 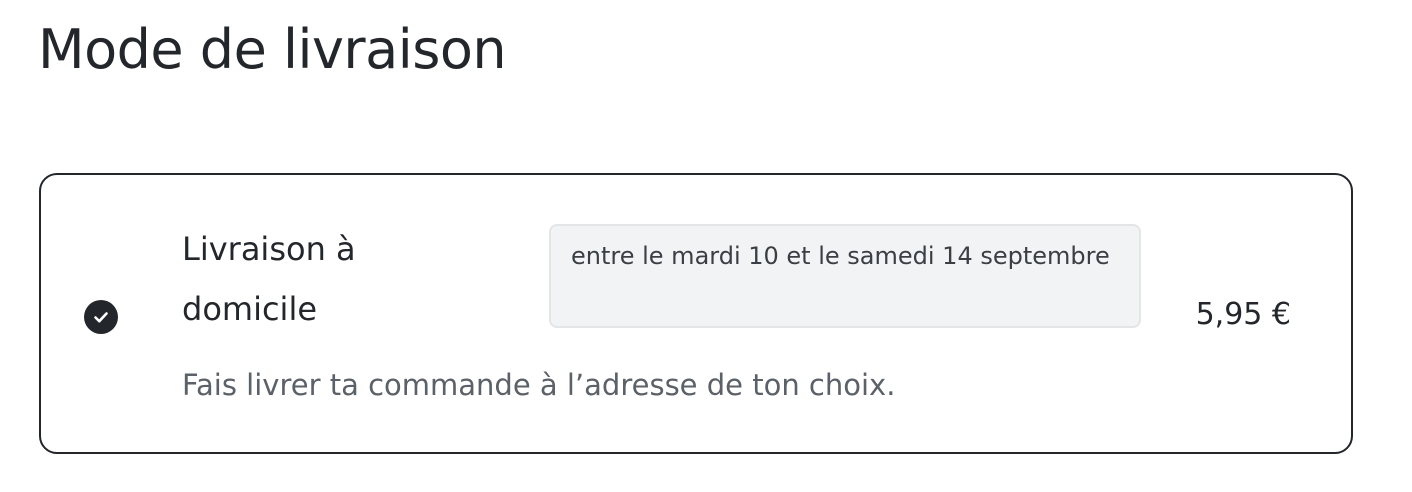 What do you see at coordinates (101, 317) in the screenshot?
I see `check-circle-icon` at bounding box center [101, 317].